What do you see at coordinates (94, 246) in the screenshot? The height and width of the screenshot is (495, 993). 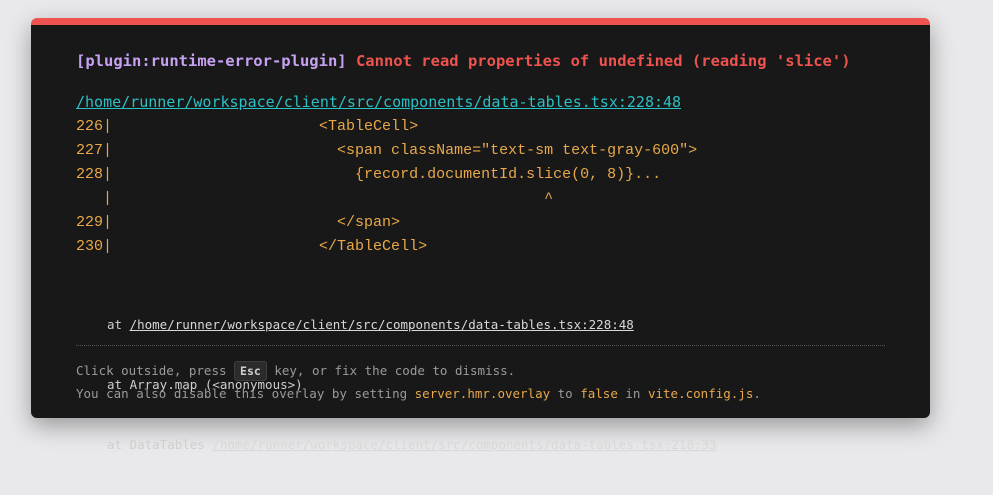 I see `line-gutter: 230|` at bounding box center [94, 246].